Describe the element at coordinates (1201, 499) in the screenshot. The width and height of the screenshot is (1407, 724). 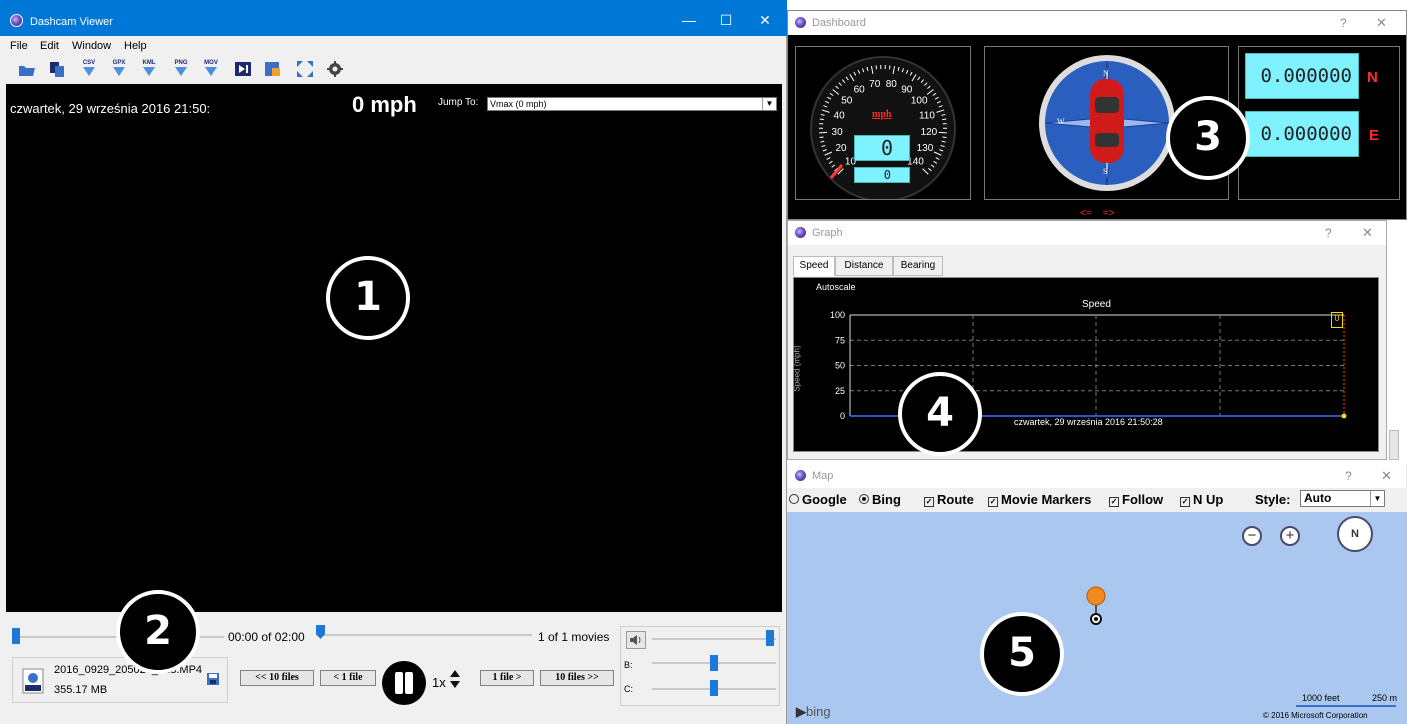
I see `option-n-up: ✓ N Up` at that location.